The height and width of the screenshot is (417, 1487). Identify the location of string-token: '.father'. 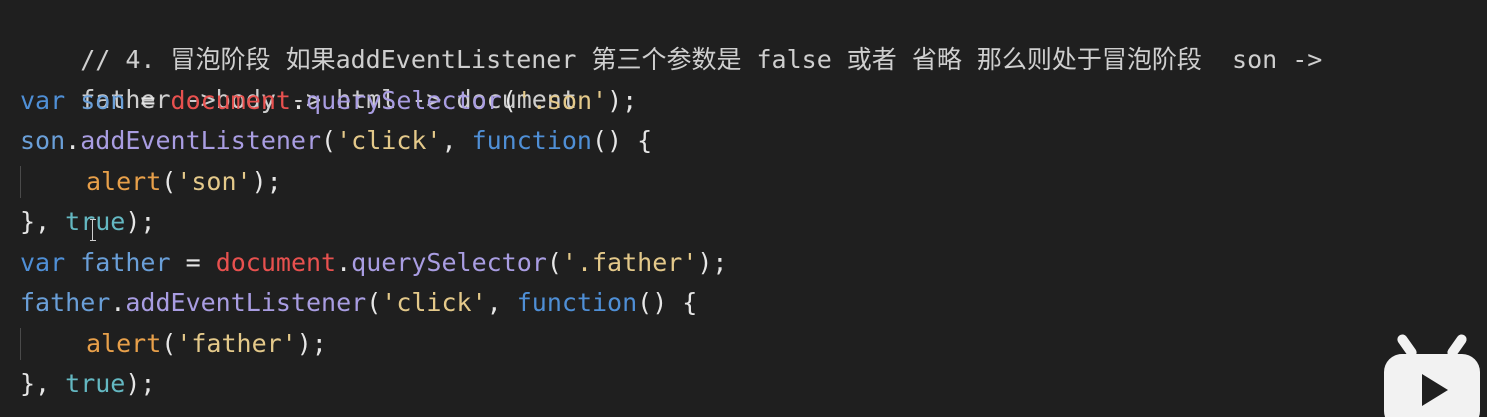
(629, 262).